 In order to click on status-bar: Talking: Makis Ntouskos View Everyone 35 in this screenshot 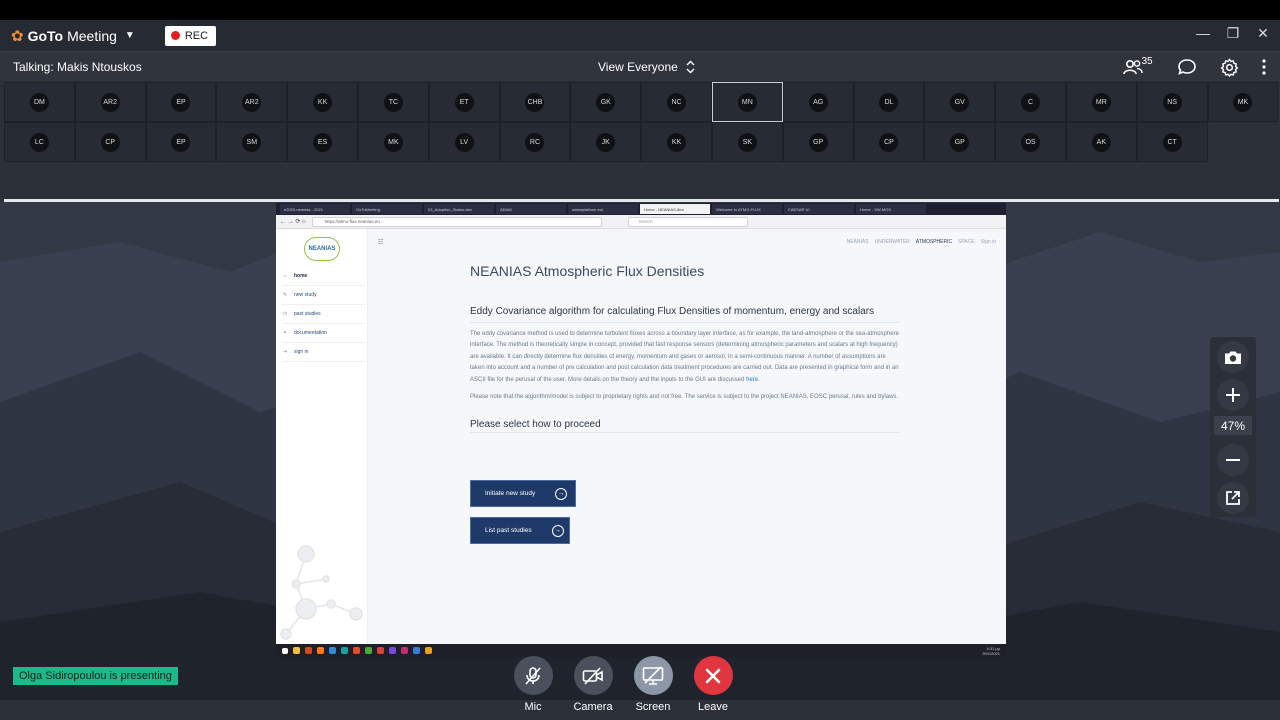, I will do `click(640, 66)`.